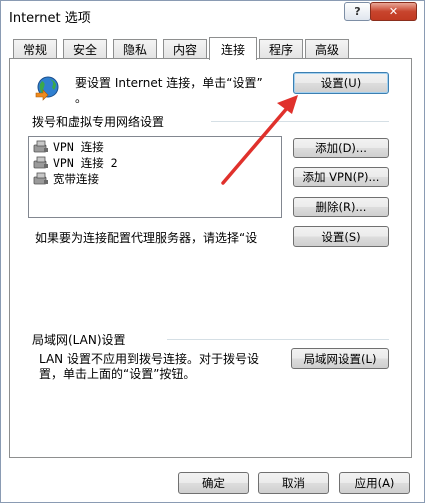  Describe the element at coordinates (212, 16) in the screenshot. I see `title-bar: Internet 选项 ? ✕` at that location.